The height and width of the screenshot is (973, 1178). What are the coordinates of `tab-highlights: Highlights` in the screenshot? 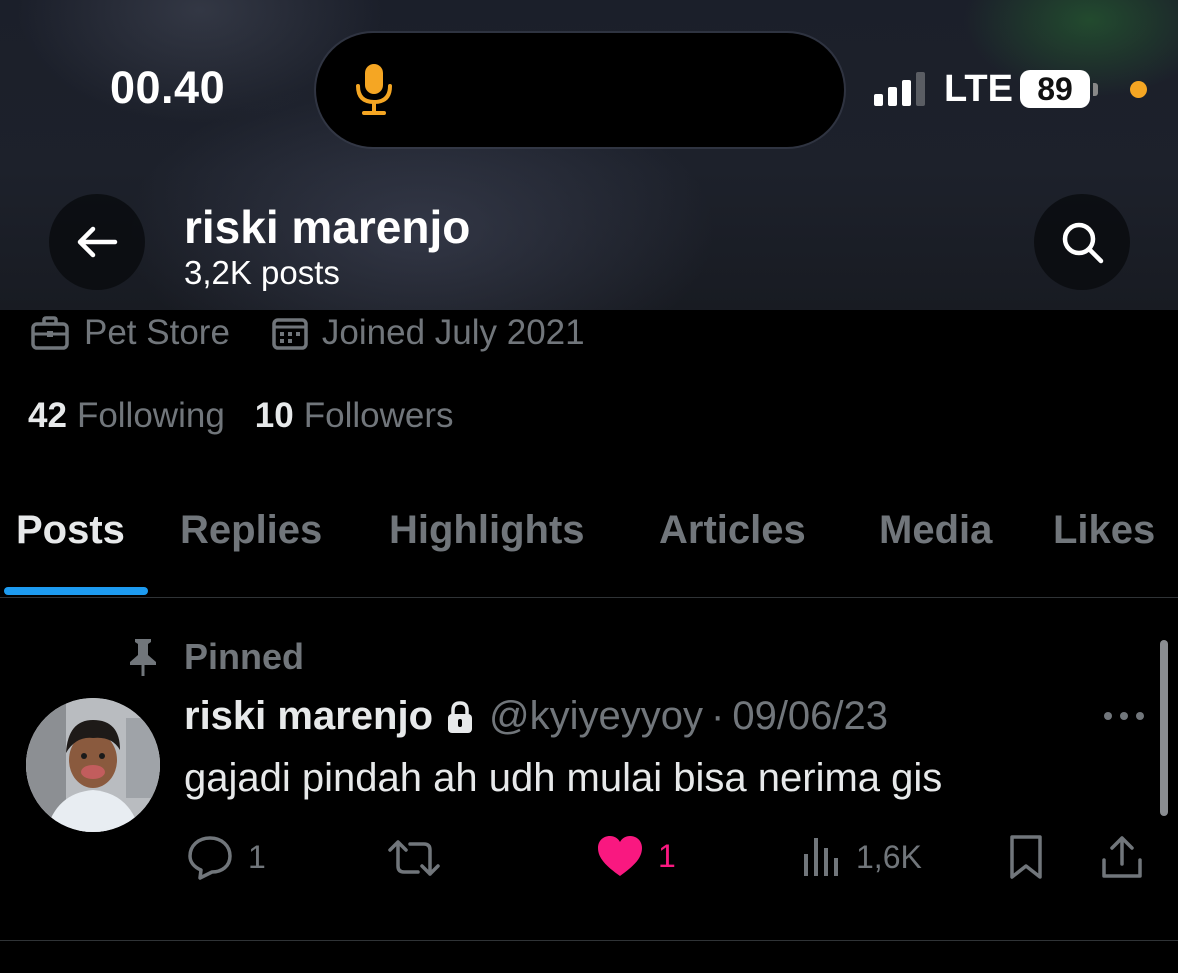 It's located at (487, 530).